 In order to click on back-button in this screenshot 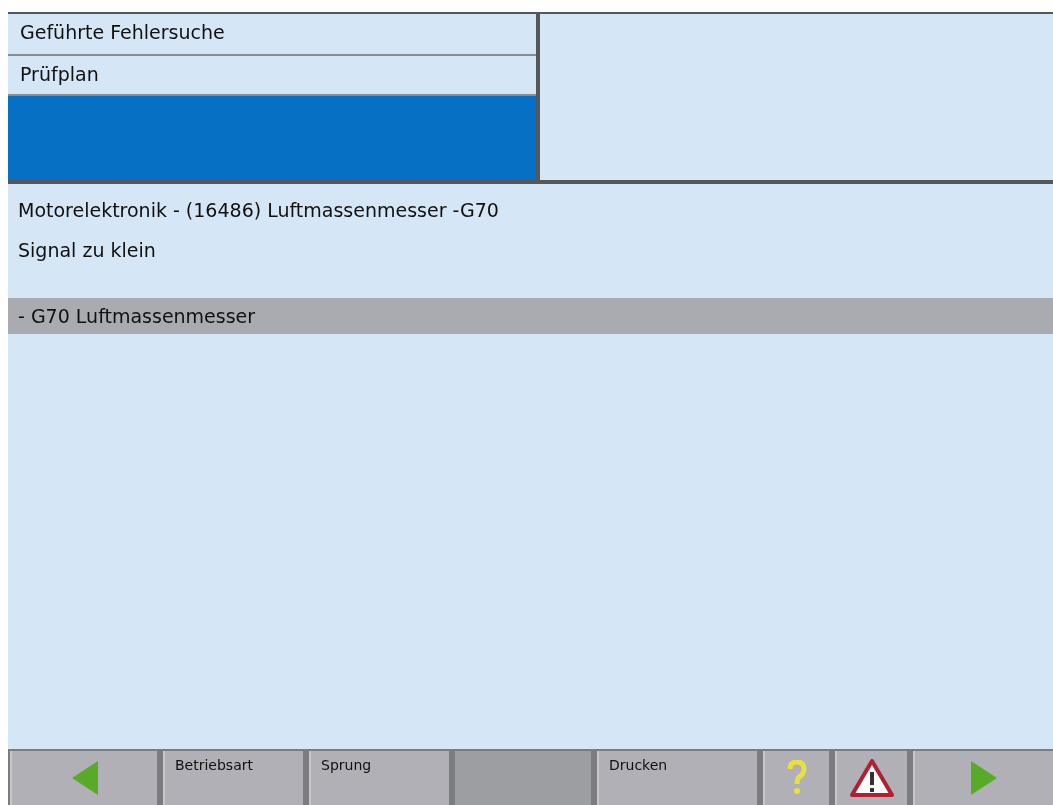, I will do `click(83, 778)`.